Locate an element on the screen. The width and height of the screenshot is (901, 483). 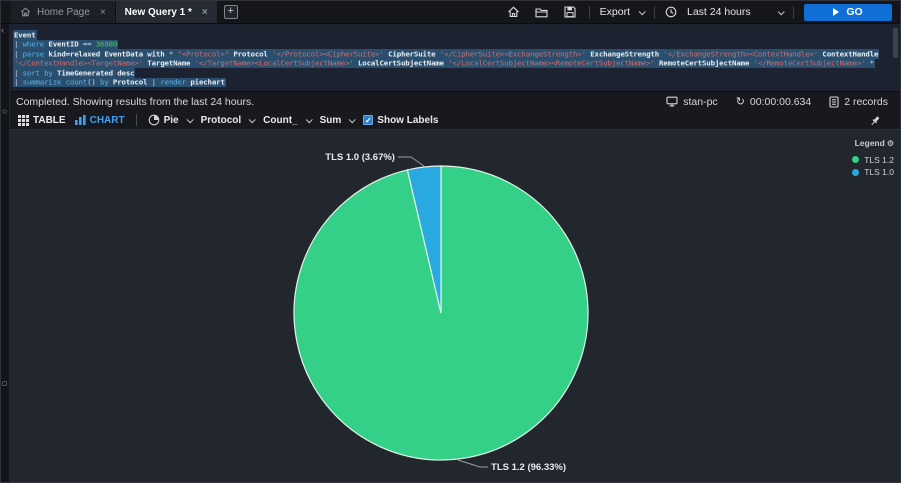
collapse-panel-icon: ‹ is located at coordinates (2, 30).